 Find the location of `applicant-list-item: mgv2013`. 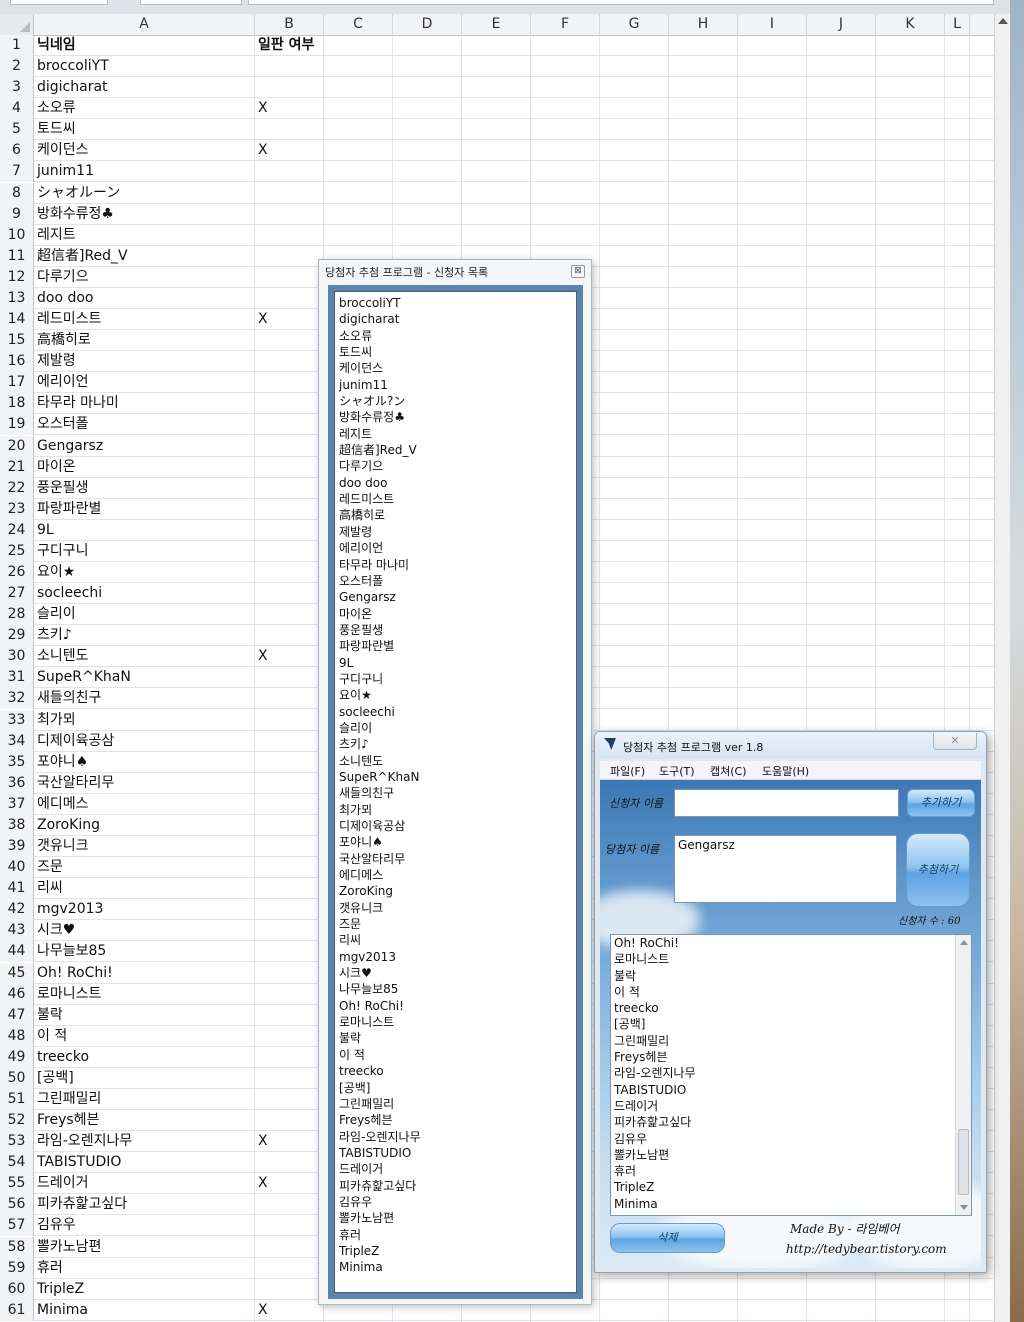

applicant-list-item: mgv2013 is located at coordinates (457, 957).